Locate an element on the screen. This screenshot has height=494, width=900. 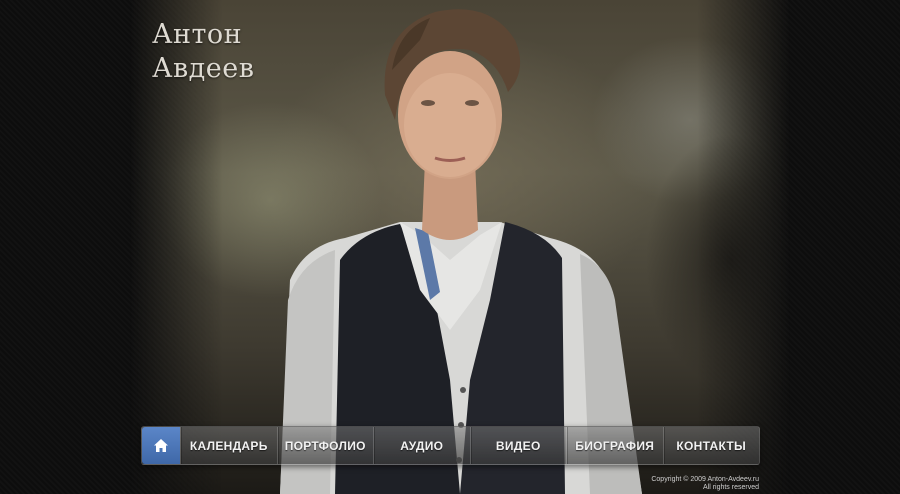
nav-item-portfolio: ПОРТФОЛИО is located at coordinates (325, 445).